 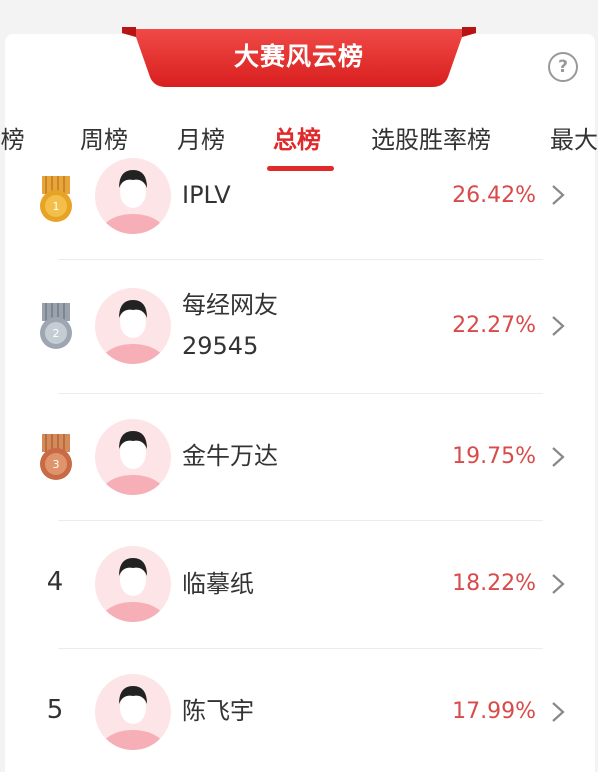 I want to click on tab-overall: 总榜, so click(x=297, y=137).